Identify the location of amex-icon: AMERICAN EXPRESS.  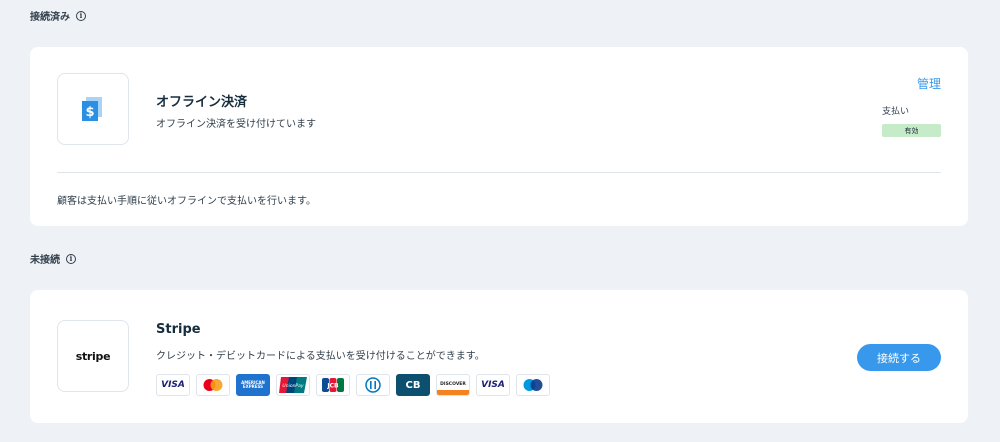
(253, 385).